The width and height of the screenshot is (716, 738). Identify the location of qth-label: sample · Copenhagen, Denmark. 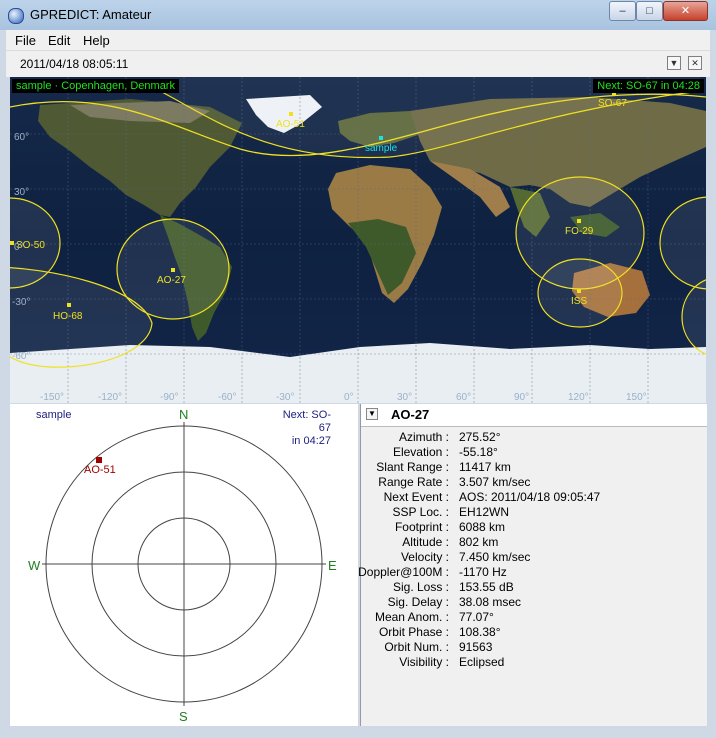
(95, 86).